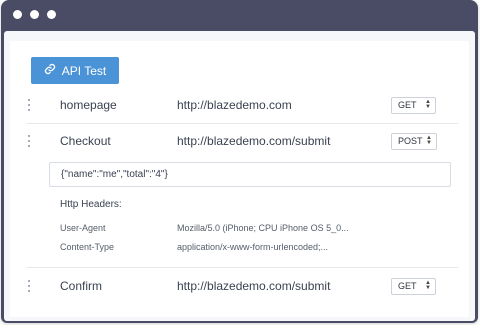  What do you see at coordinates (234, 105) in the screenshot?
I see `request-url: http://blazedemo.com` at bounding box center [234, 105].